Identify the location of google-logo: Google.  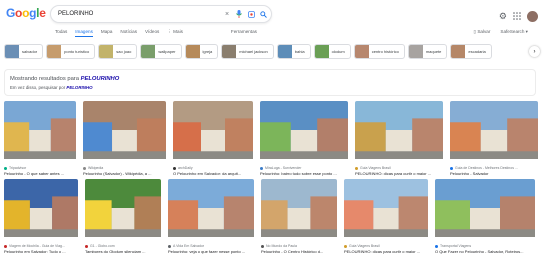
(26, 13).